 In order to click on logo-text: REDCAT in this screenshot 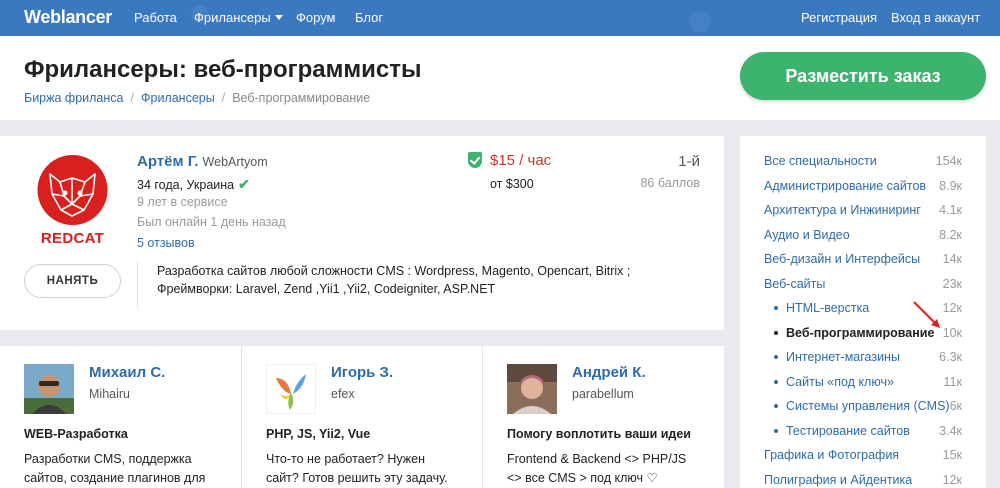, I will do `click(72, 238)`.